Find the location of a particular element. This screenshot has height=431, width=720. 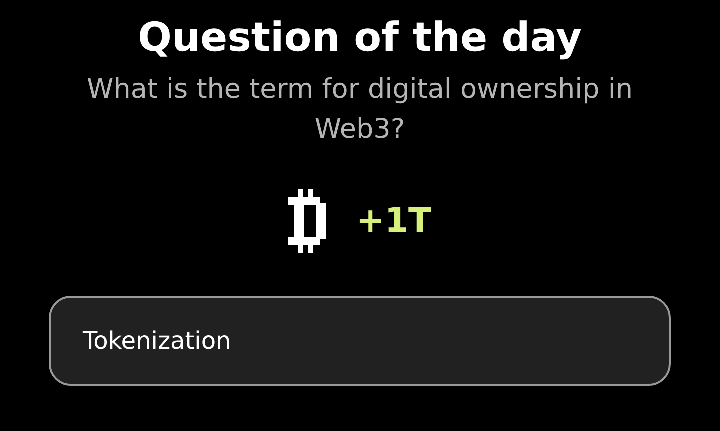

title: Question of the day is located at coordinates (360, 38).